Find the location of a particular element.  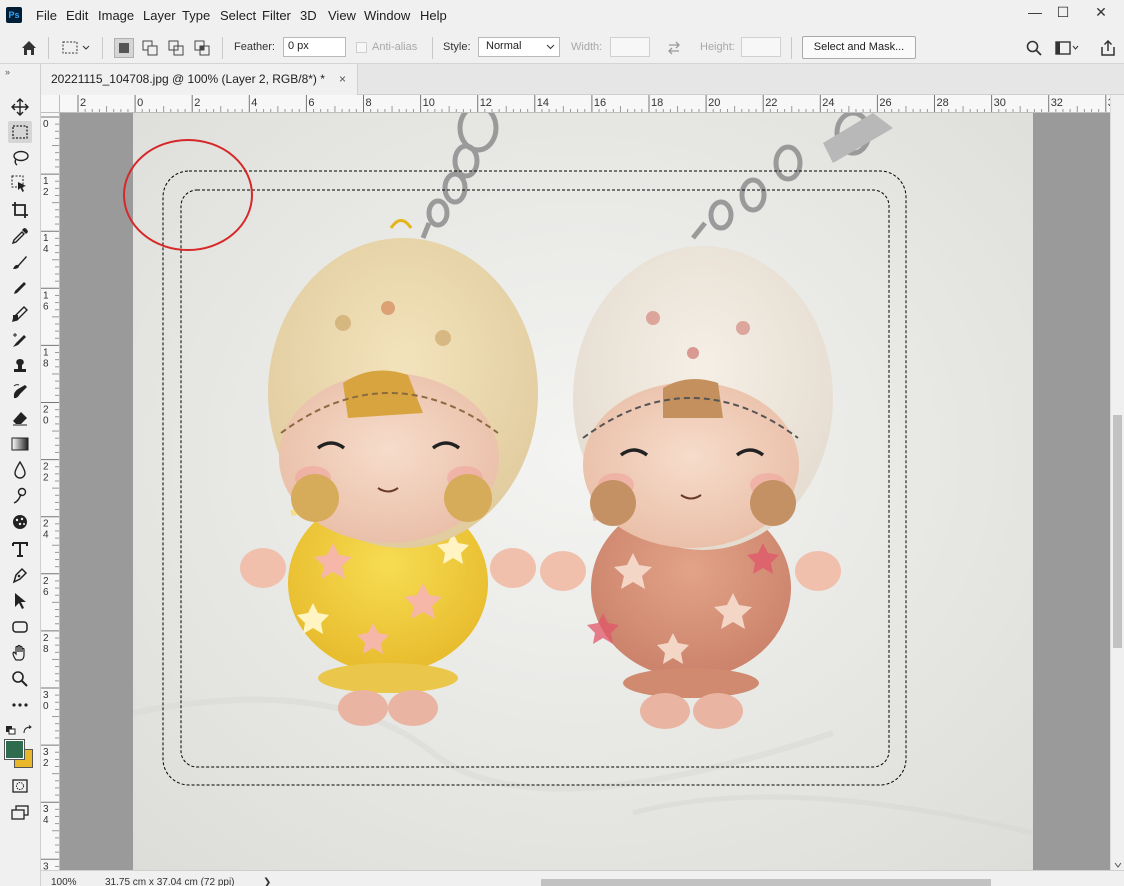

blur-icon is located at coordinates (20, 470).